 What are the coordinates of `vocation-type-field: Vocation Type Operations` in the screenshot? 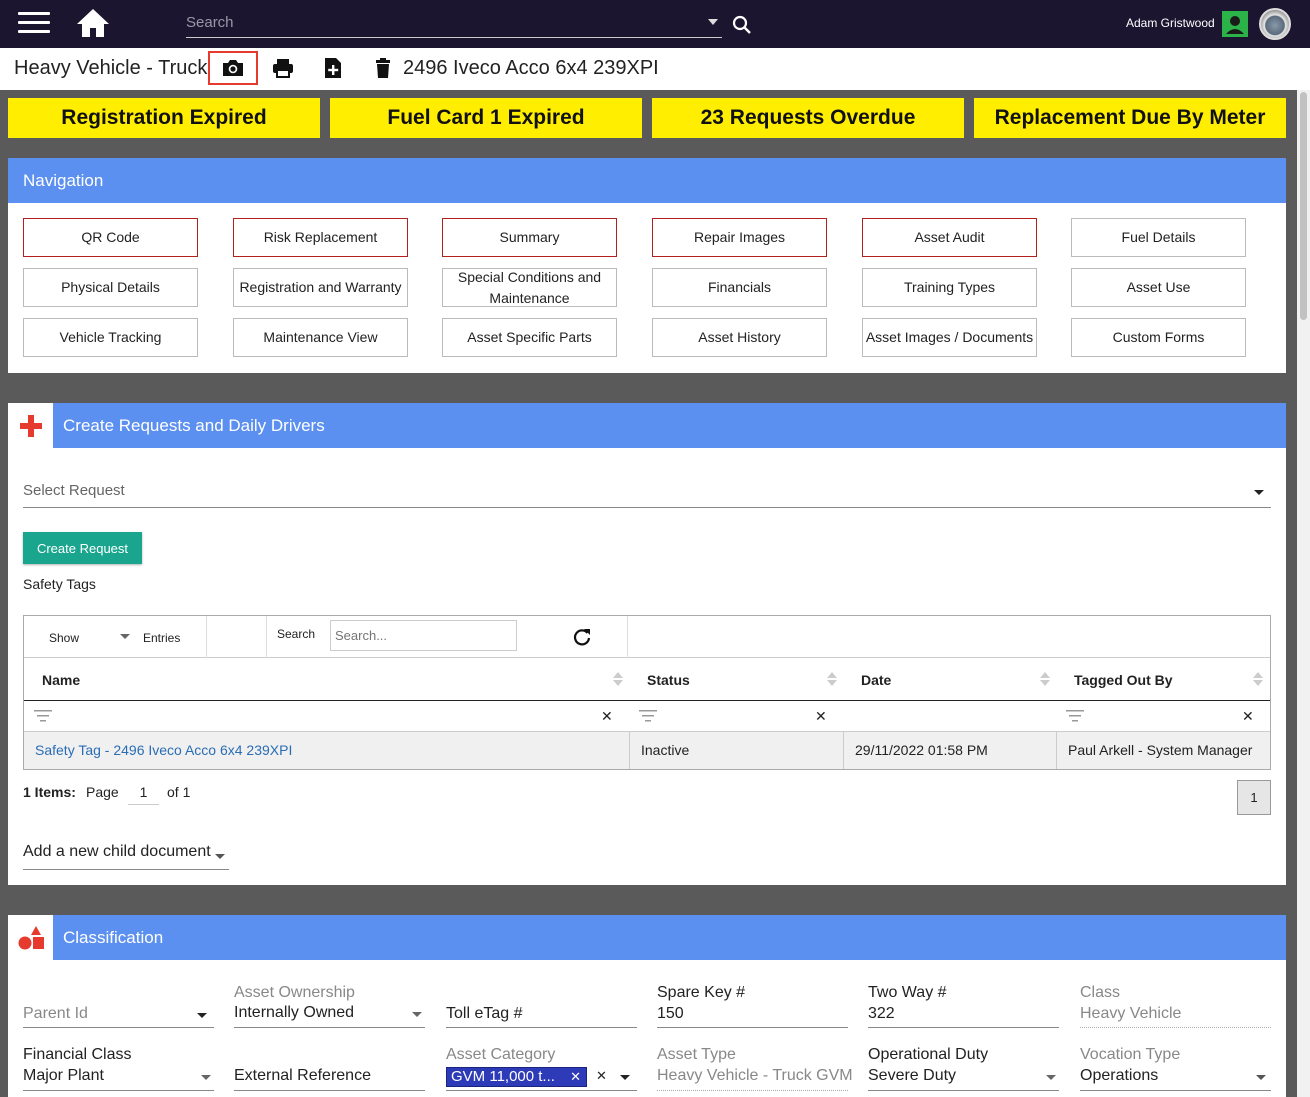 It's located at (1175, 1068).